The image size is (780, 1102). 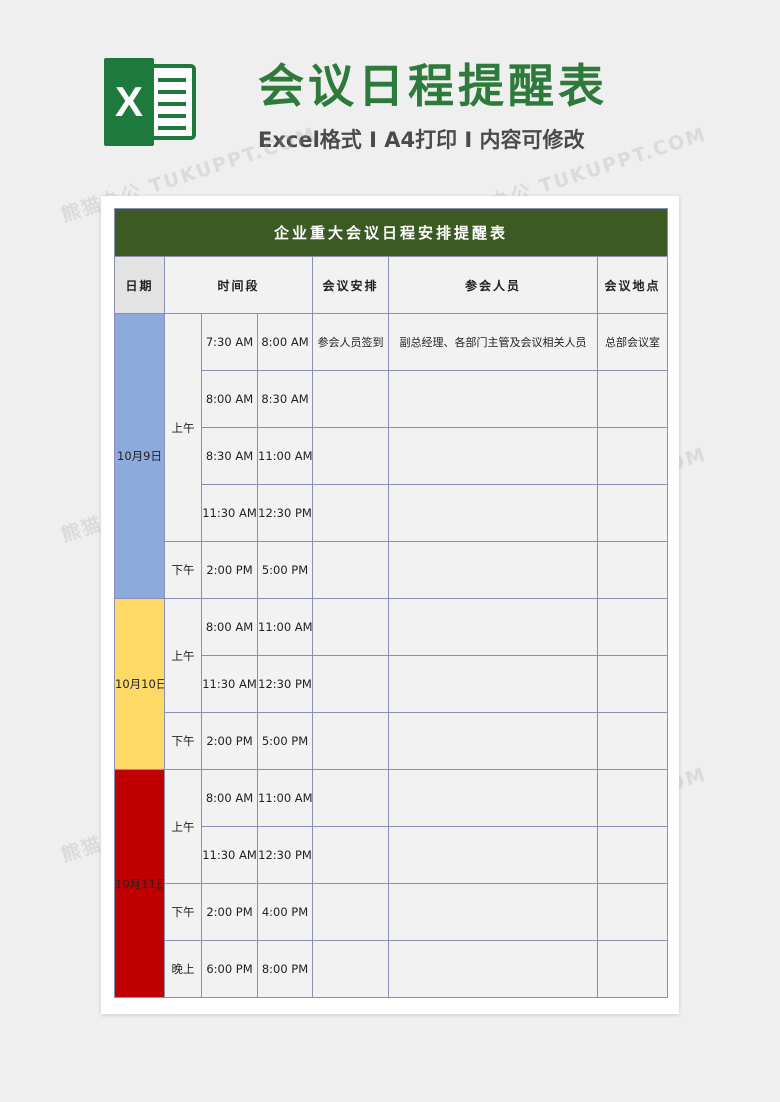 What do you see at coordinates (433, 86) in the screenshot?
I see `page-title: 会议日程提醒表` at bounding box center [433, 86].